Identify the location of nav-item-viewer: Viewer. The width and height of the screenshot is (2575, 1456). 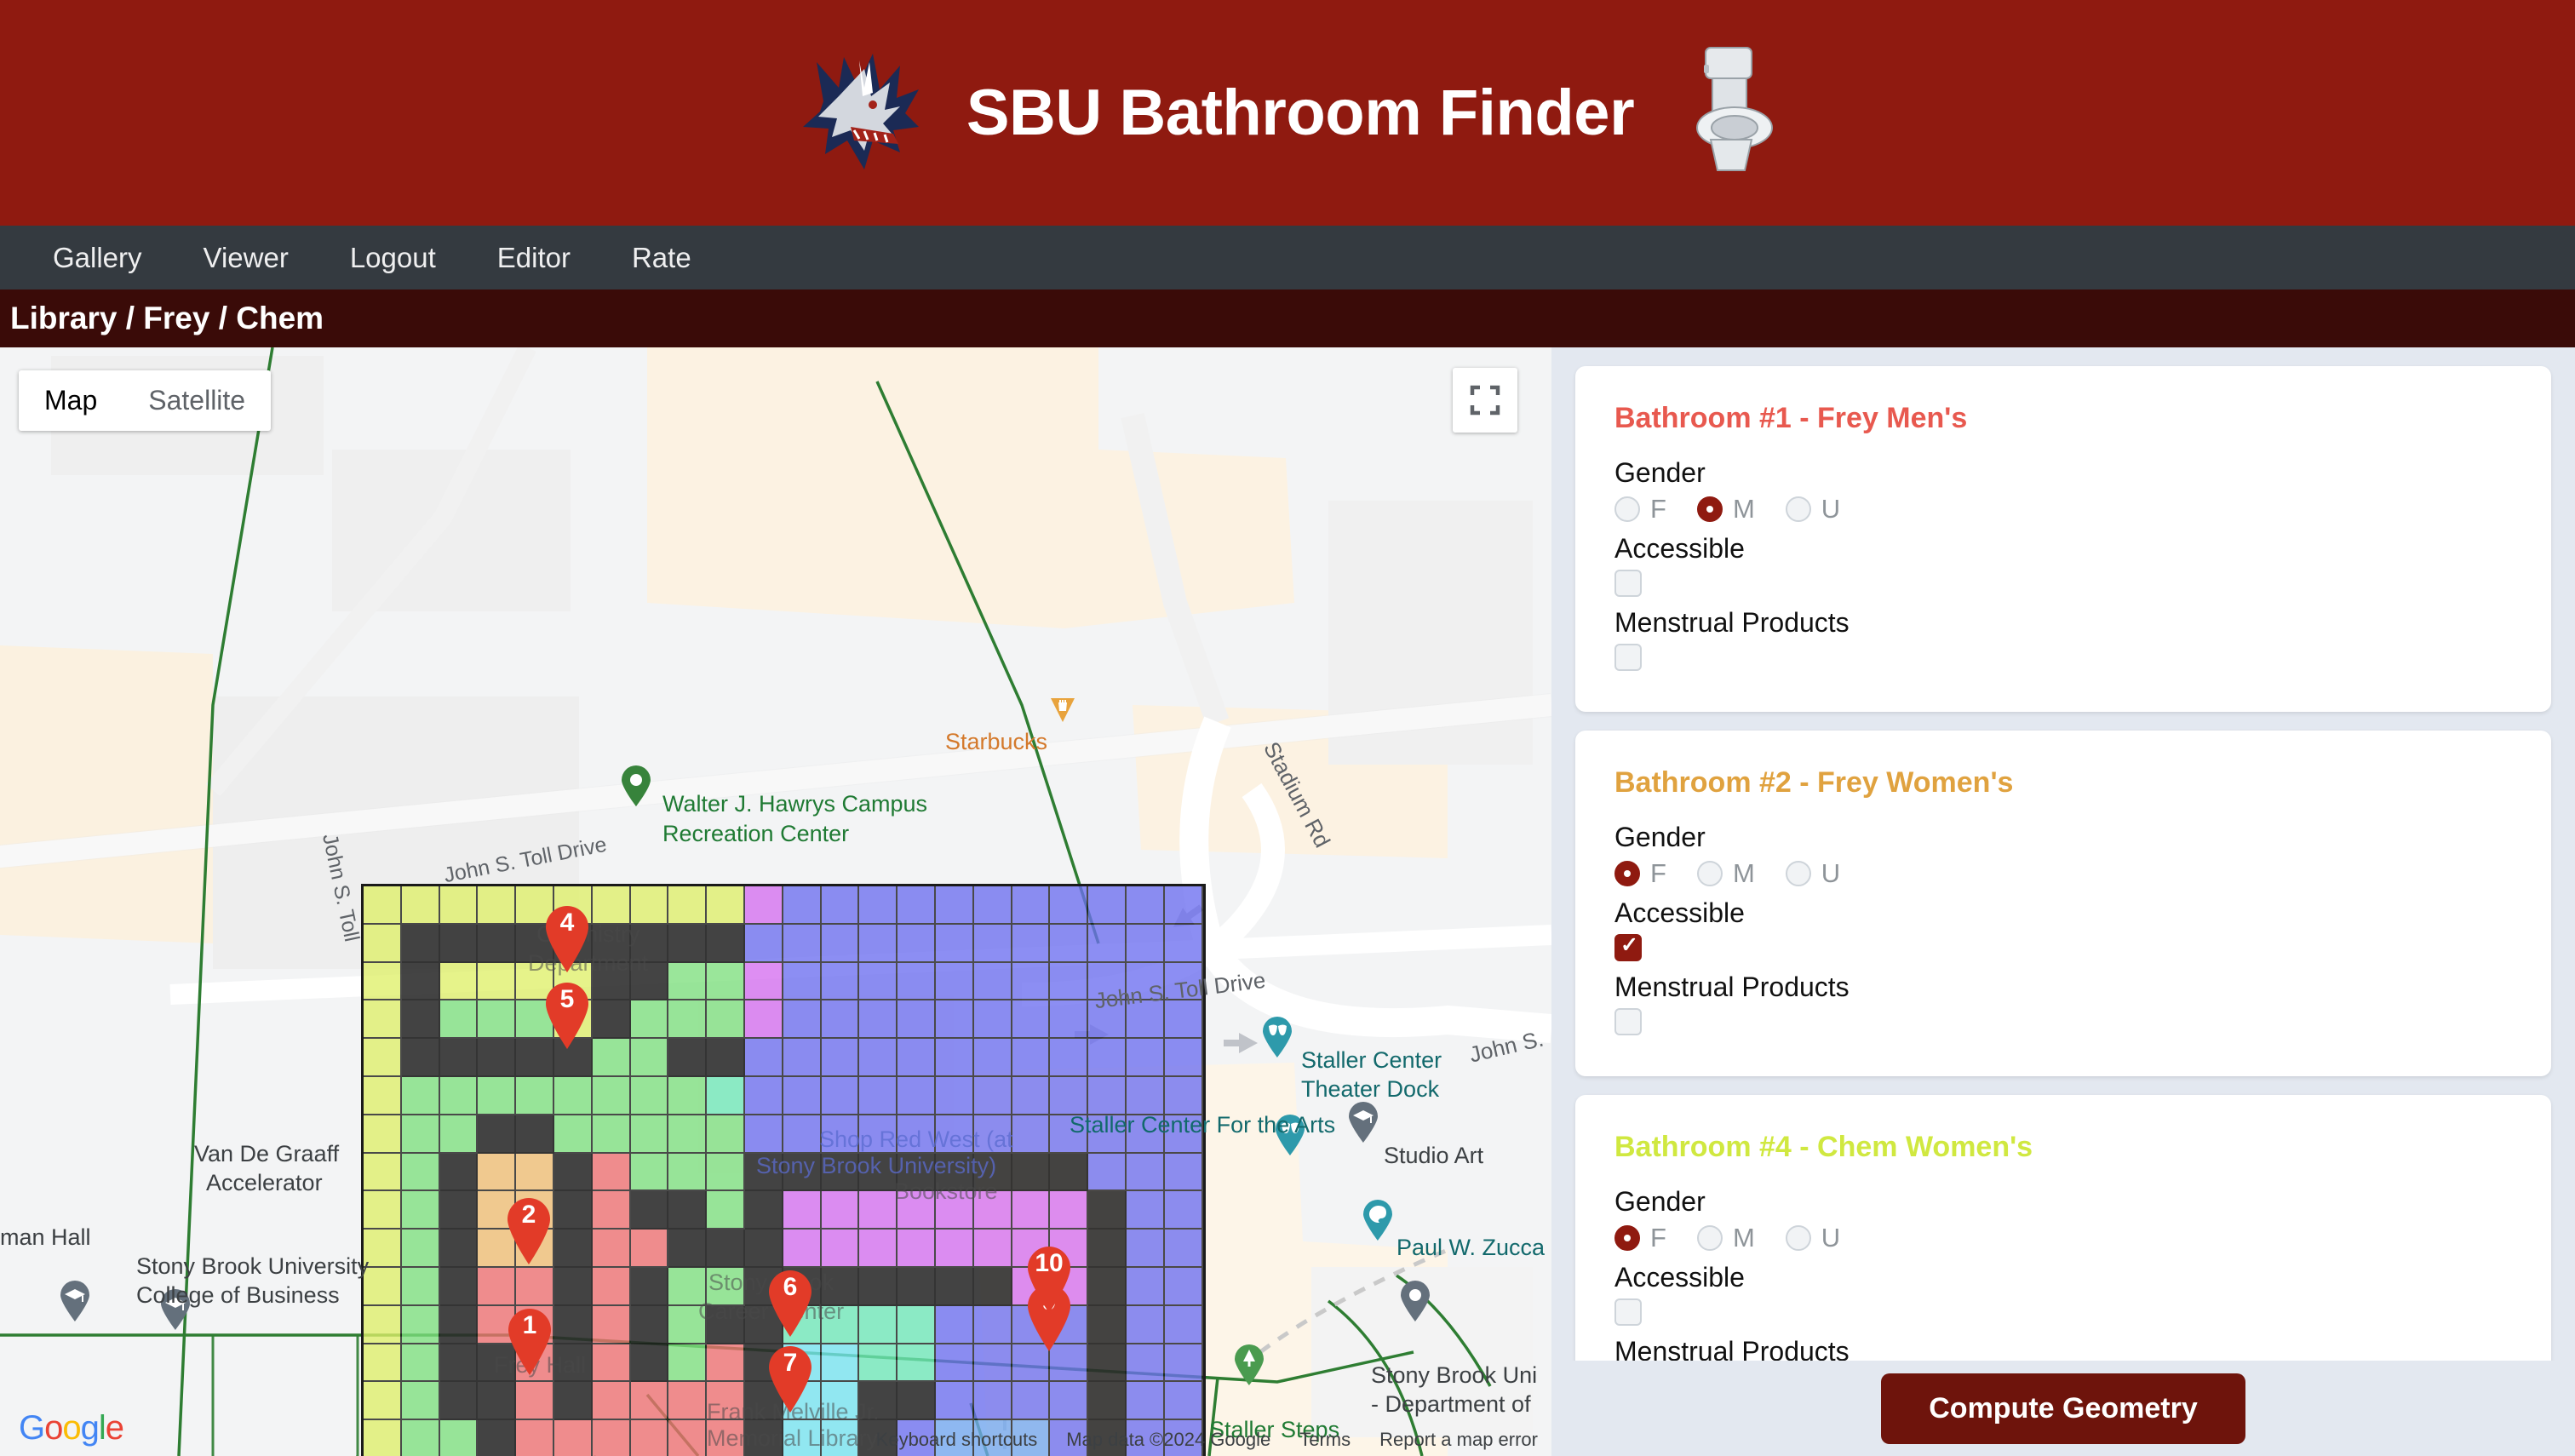
(246, 257).